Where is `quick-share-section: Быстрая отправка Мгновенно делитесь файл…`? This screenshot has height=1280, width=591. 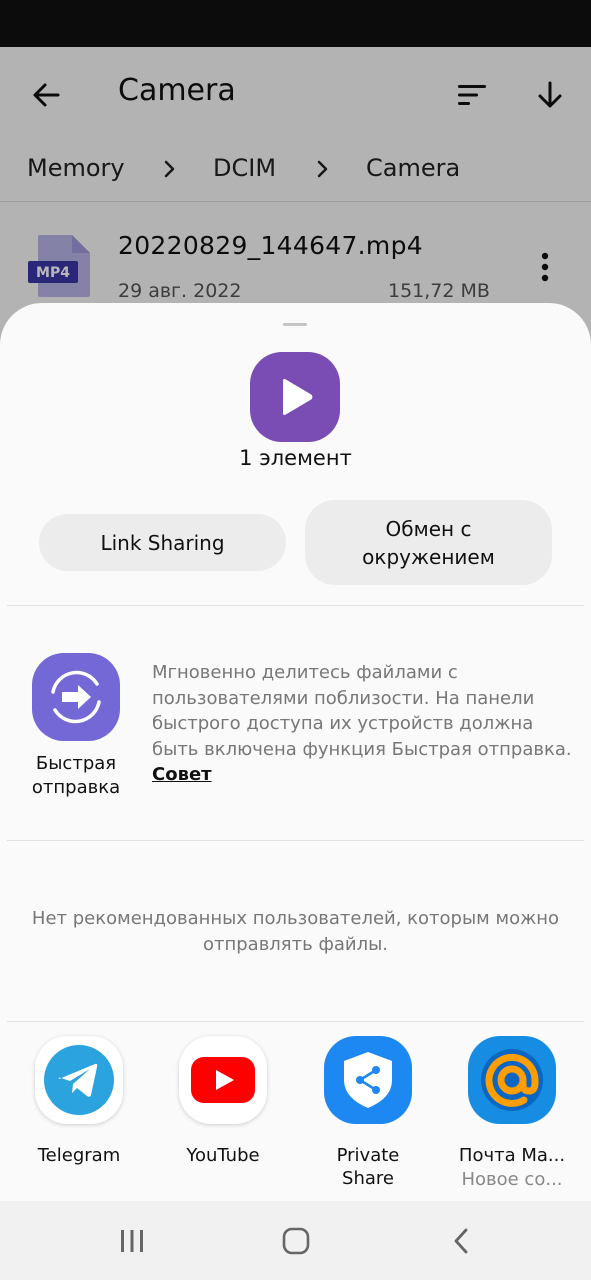
quick-share-section: Быстрая отправка Мгновенно делитесь файл… is located at coordinates (295, 728).